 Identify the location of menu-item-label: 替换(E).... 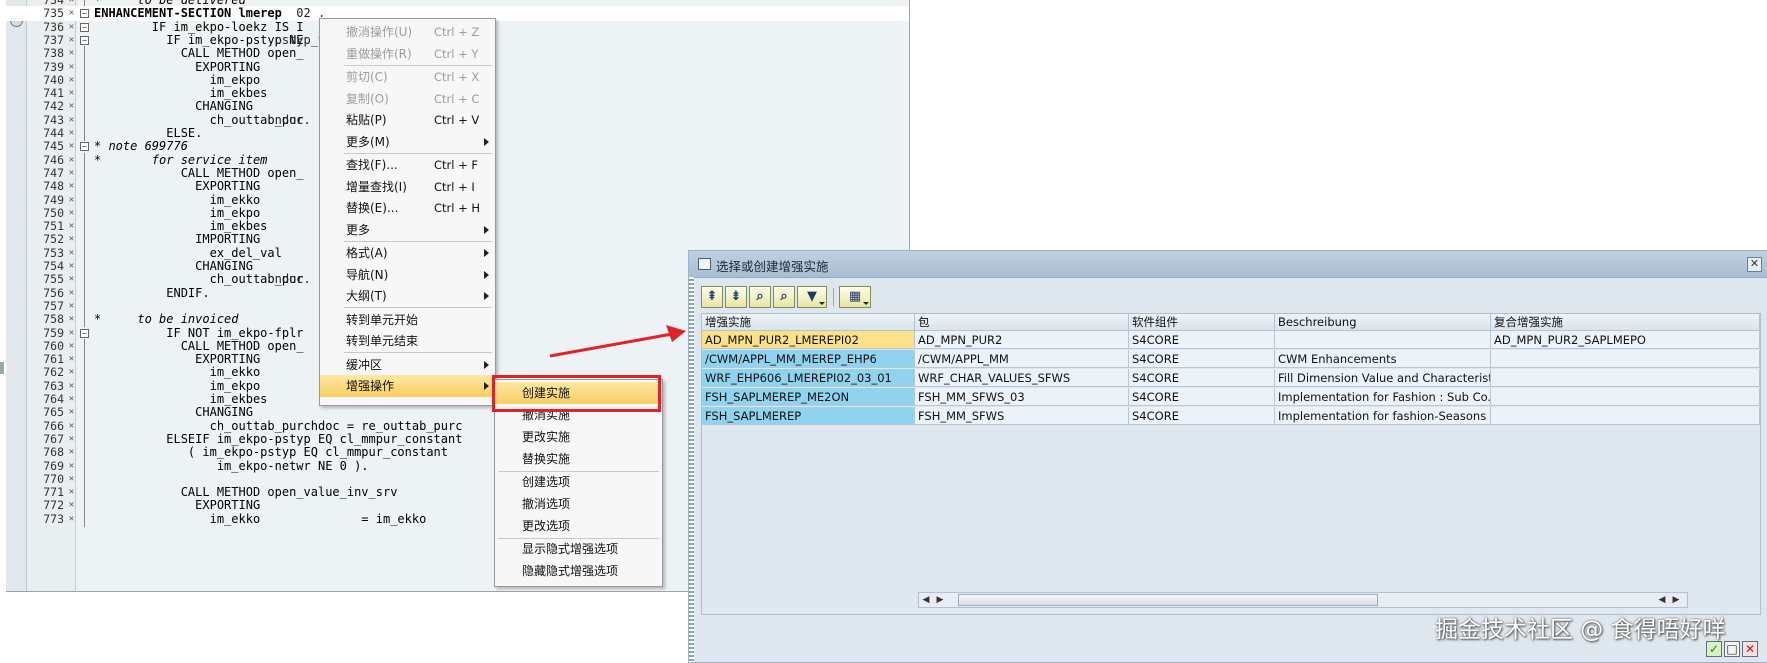
(372, 208).